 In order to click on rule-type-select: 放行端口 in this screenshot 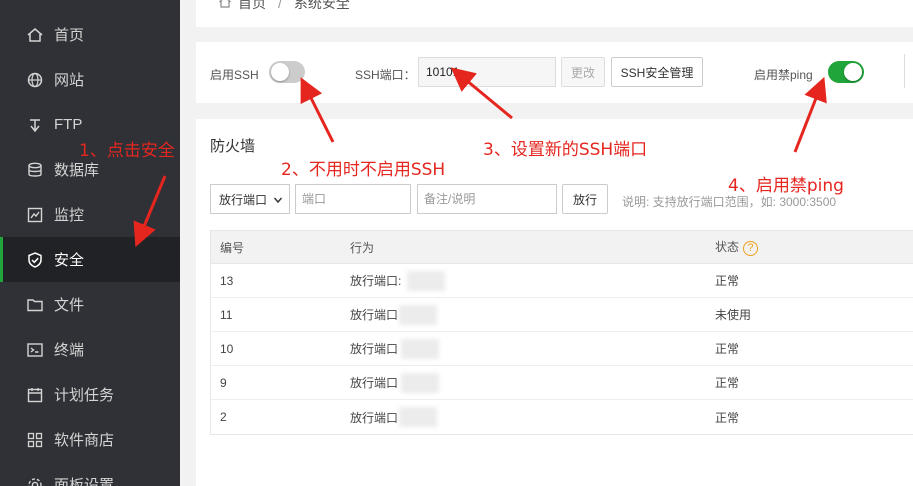, I will do `click(250, 199)`.